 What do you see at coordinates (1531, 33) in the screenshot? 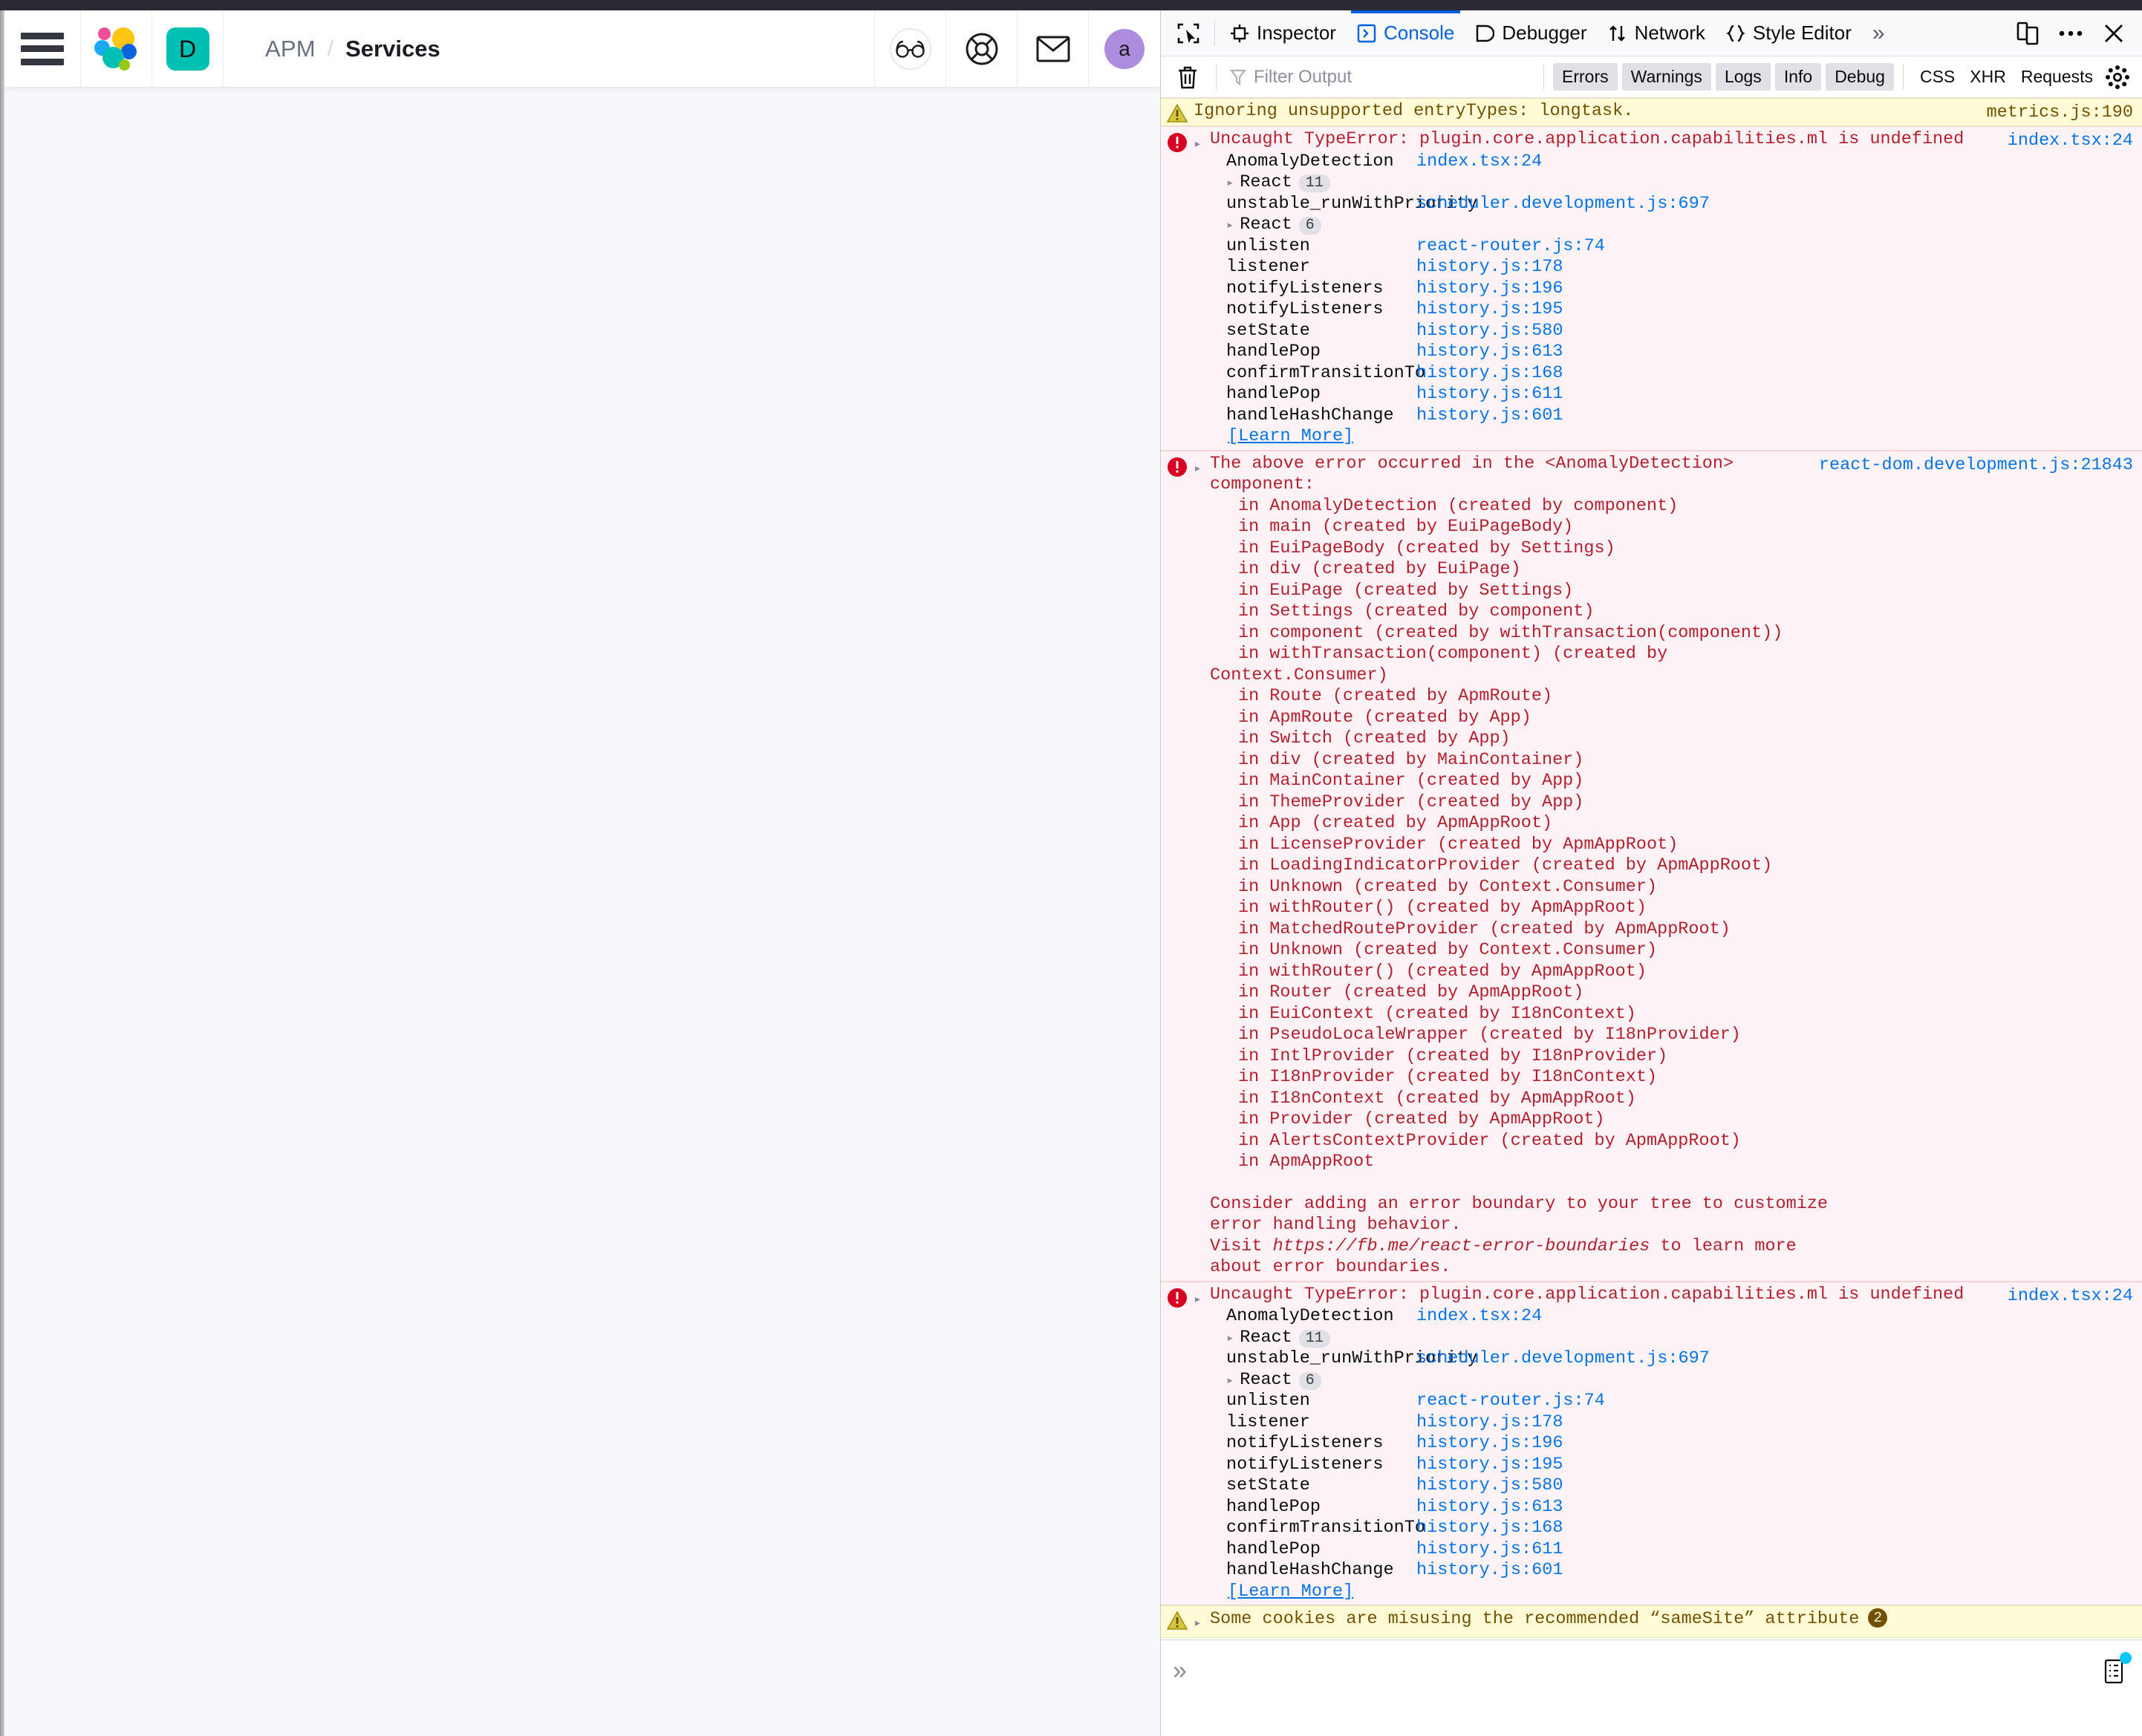
I see `tab-debugger: Debugger` at bounding box center [1531, 33].